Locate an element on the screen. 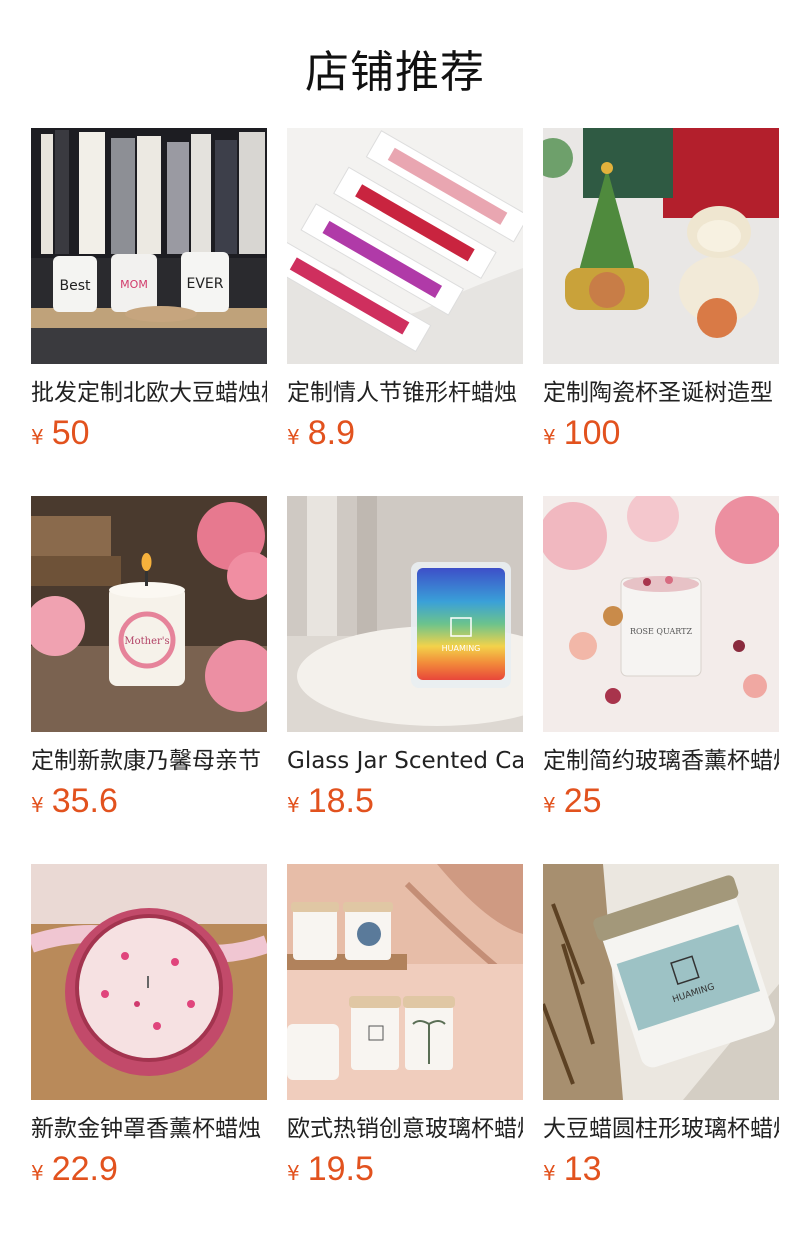 The width and height of the screenshot is (790, 1234). product-name: 定制新款康乃馨母亲节 is located at coordinates (149, 761).